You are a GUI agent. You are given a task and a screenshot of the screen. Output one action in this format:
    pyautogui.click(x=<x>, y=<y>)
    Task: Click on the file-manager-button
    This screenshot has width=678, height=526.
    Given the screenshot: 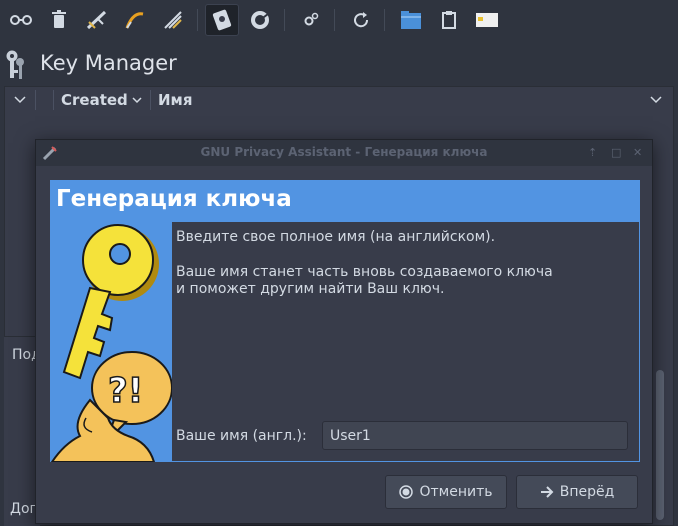 What is the action you would take?
    pyautogui.click(x=411, y=20)
    